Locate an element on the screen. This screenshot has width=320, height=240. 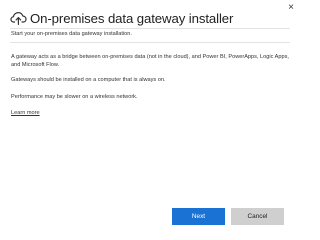
cloud-upload-icon is located at coordinates (18, 18).